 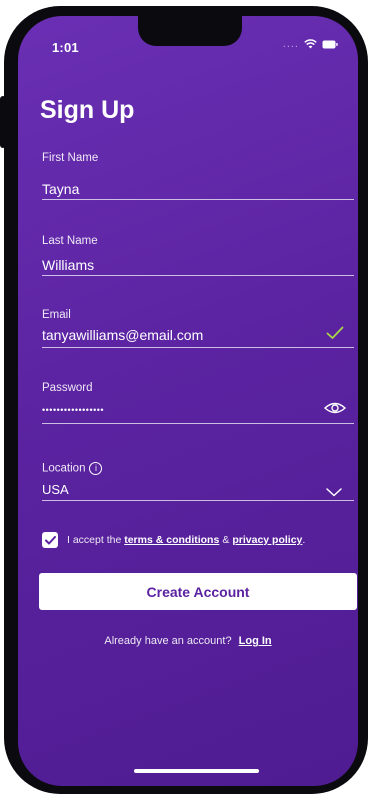 What do you see at coordinates (68, 265) in the screenshot?
I see `last-name-field: Williams` at bounding box center [68, 265].